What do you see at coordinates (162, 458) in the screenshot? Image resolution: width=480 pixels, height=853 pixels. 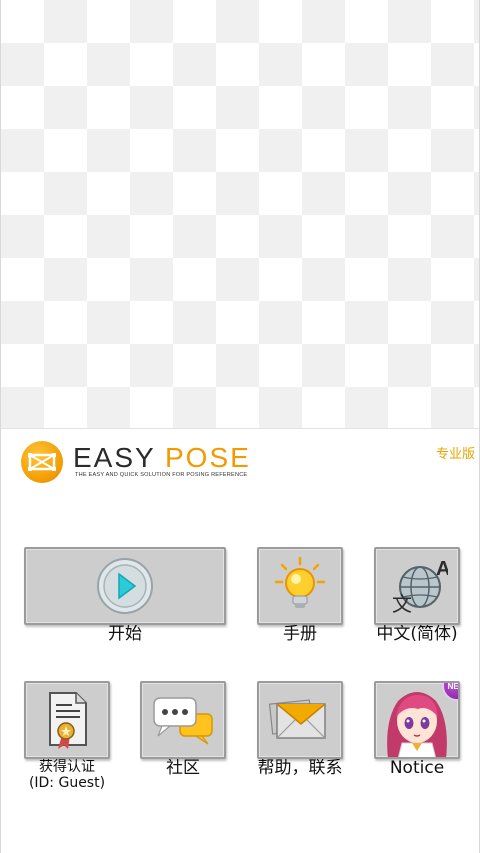 I see `logo-title: EASY POSE` at bounding box center [162, 458].